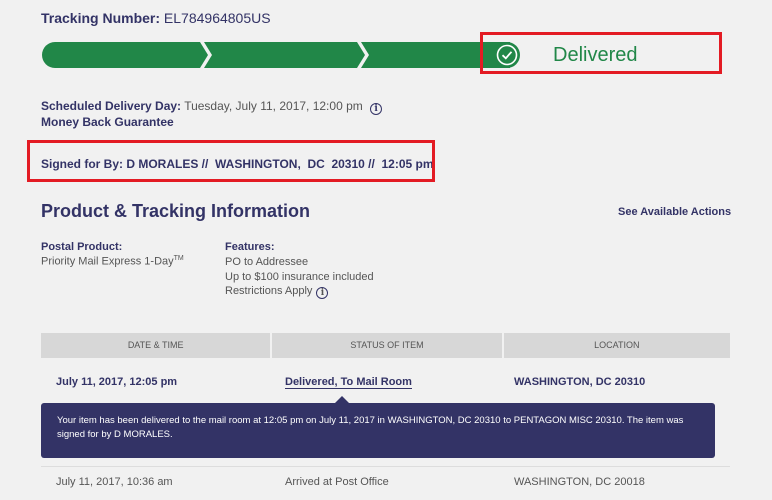  Describe the element at coordinates (176, 211) in the screenshot. I see `section-title: Product & Tracking Information` at that location.